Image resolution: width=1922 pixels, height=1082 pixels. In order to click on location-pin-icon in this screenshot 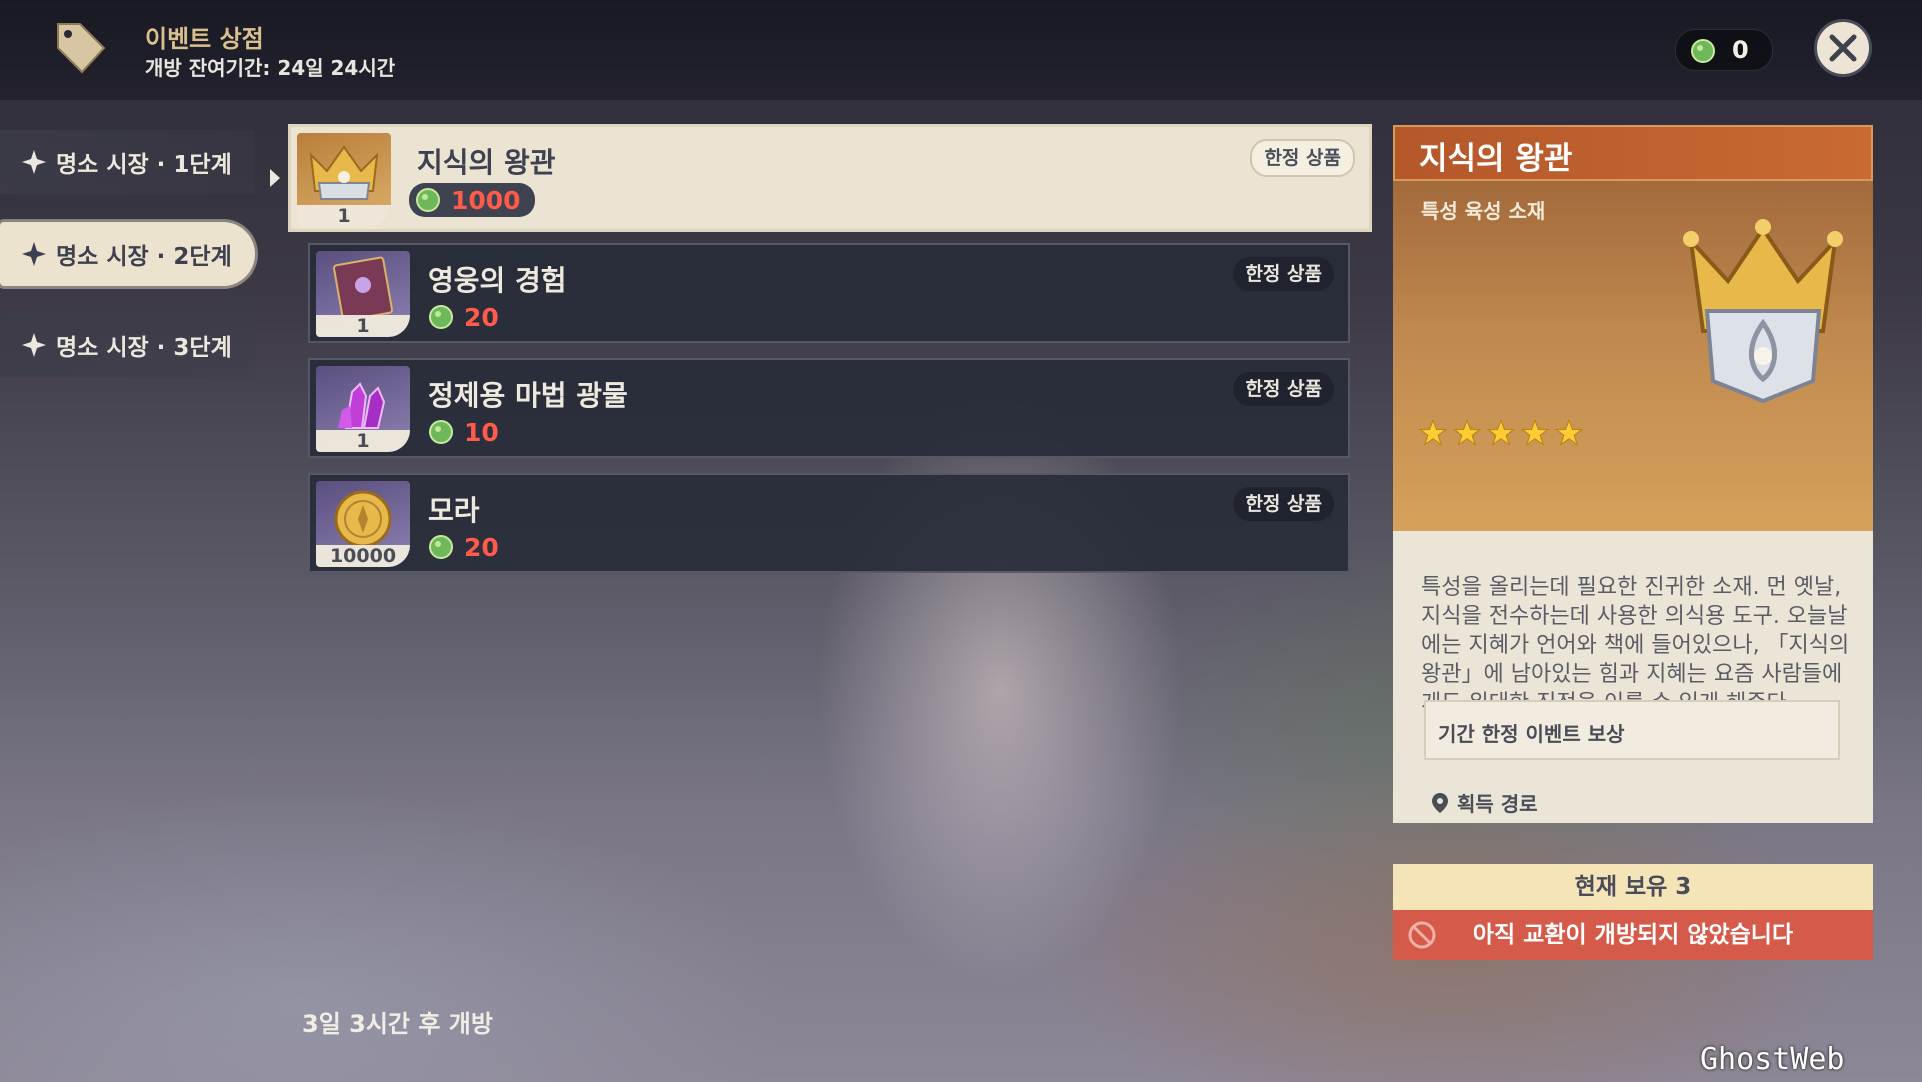, I will do `click(1440, 802)`.